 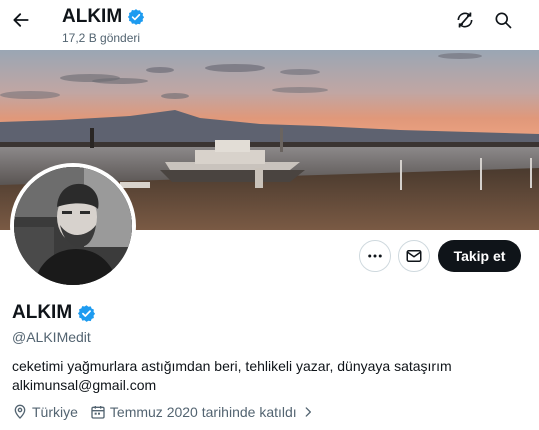 I want to click on back-button, so click(x=21, y=20).